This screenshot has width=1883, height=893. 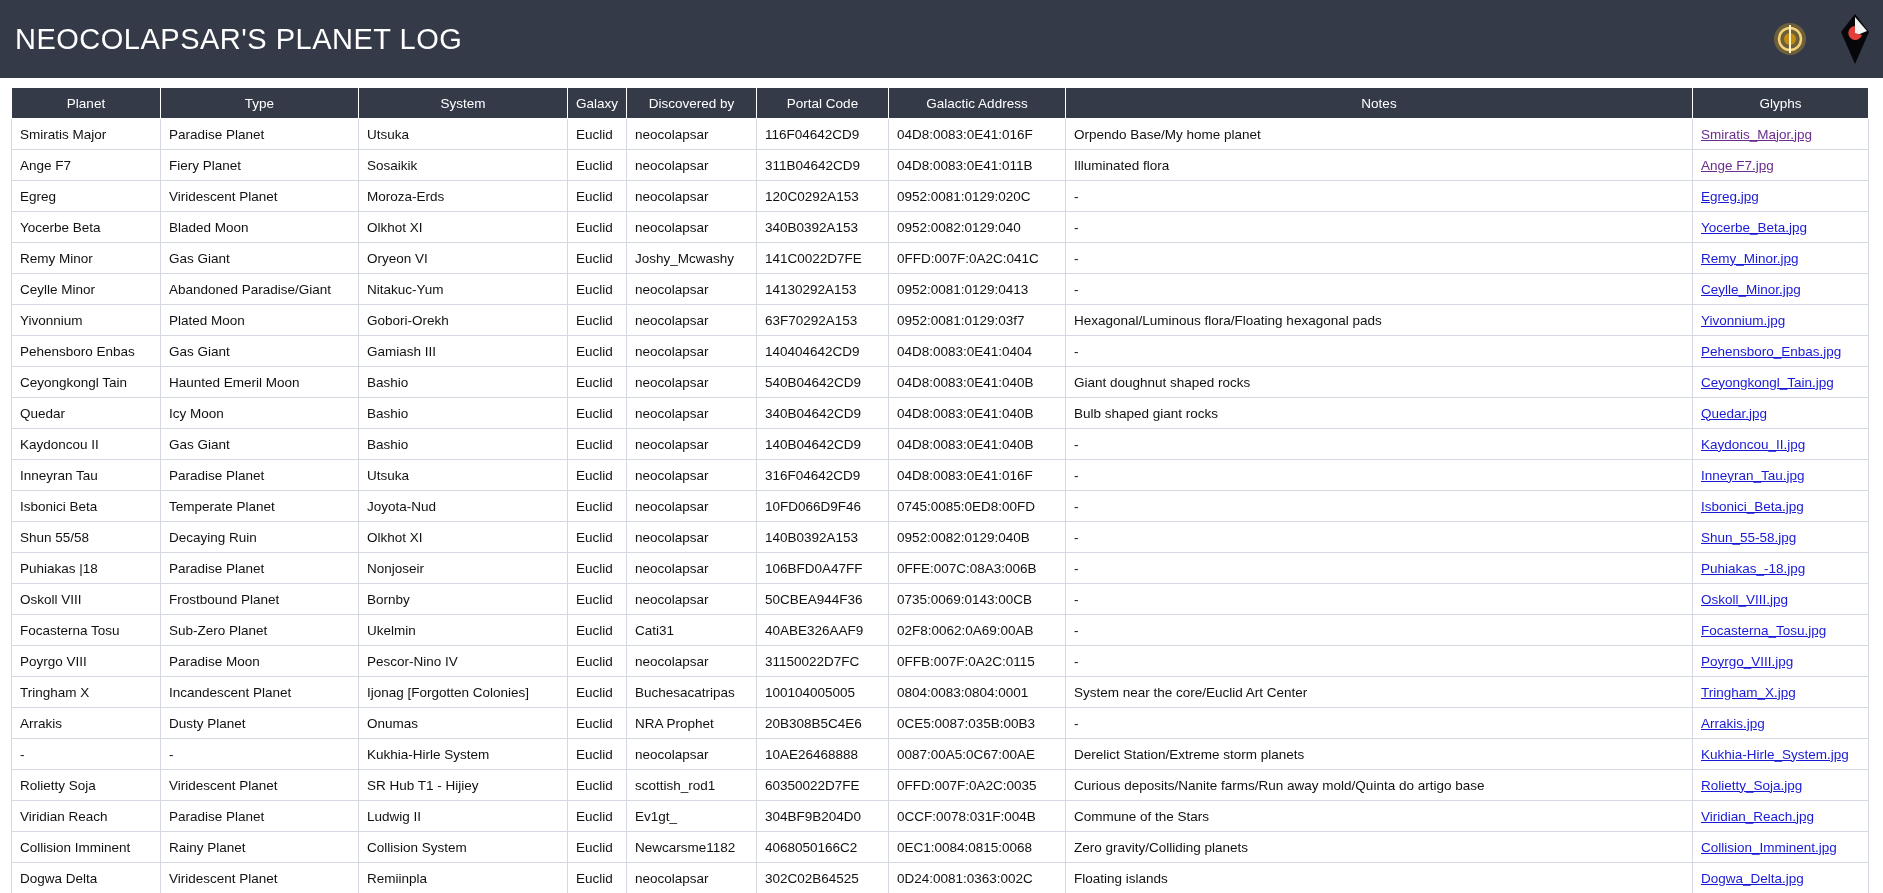 What do you see at coordinates (1379, 816) in the screenshot?
I see `table-cell: Commune of the Stars` at bounding box center [1379, 816].